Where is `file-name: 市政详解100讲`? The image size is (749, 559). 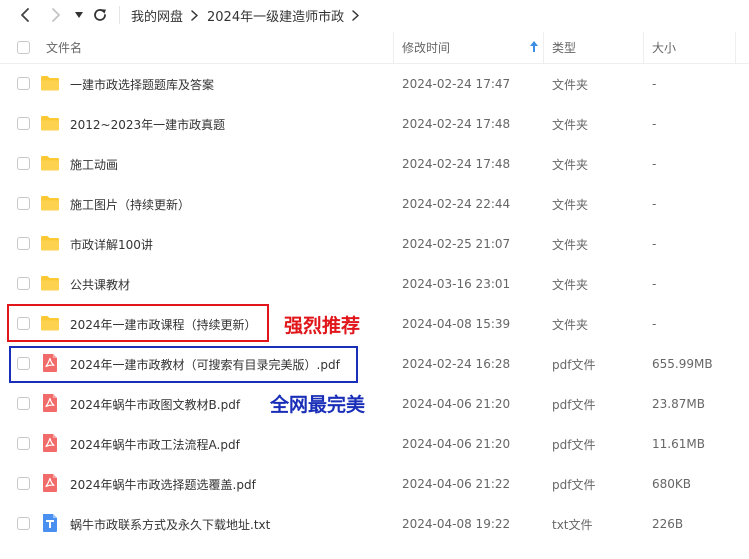
file-name: 市政详解100讲 is located at coordinates (111, 244).